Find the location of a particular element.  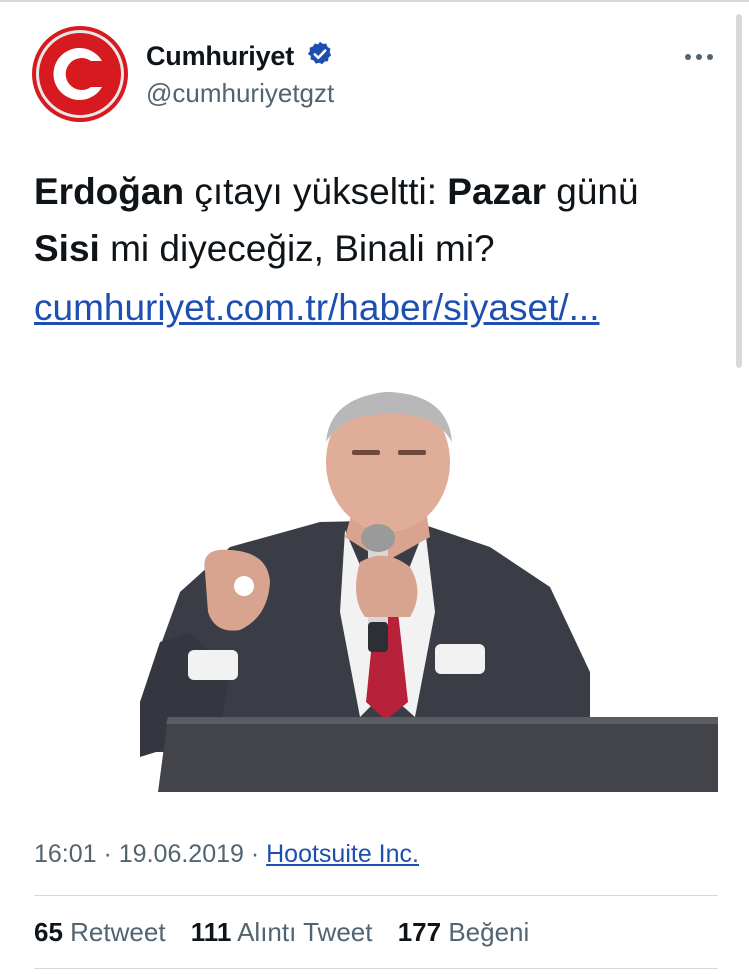

verified-badge-icon is located at coordinates (319, 53).